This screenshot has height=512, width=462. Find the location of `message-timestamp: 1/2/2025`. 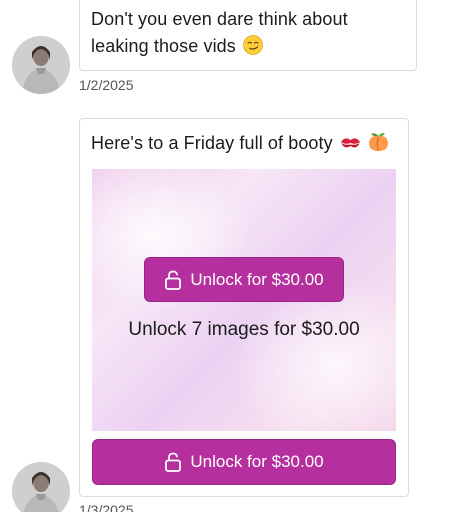

message-timestamp: 1/2/2025 is located at coordinates (106, 85).